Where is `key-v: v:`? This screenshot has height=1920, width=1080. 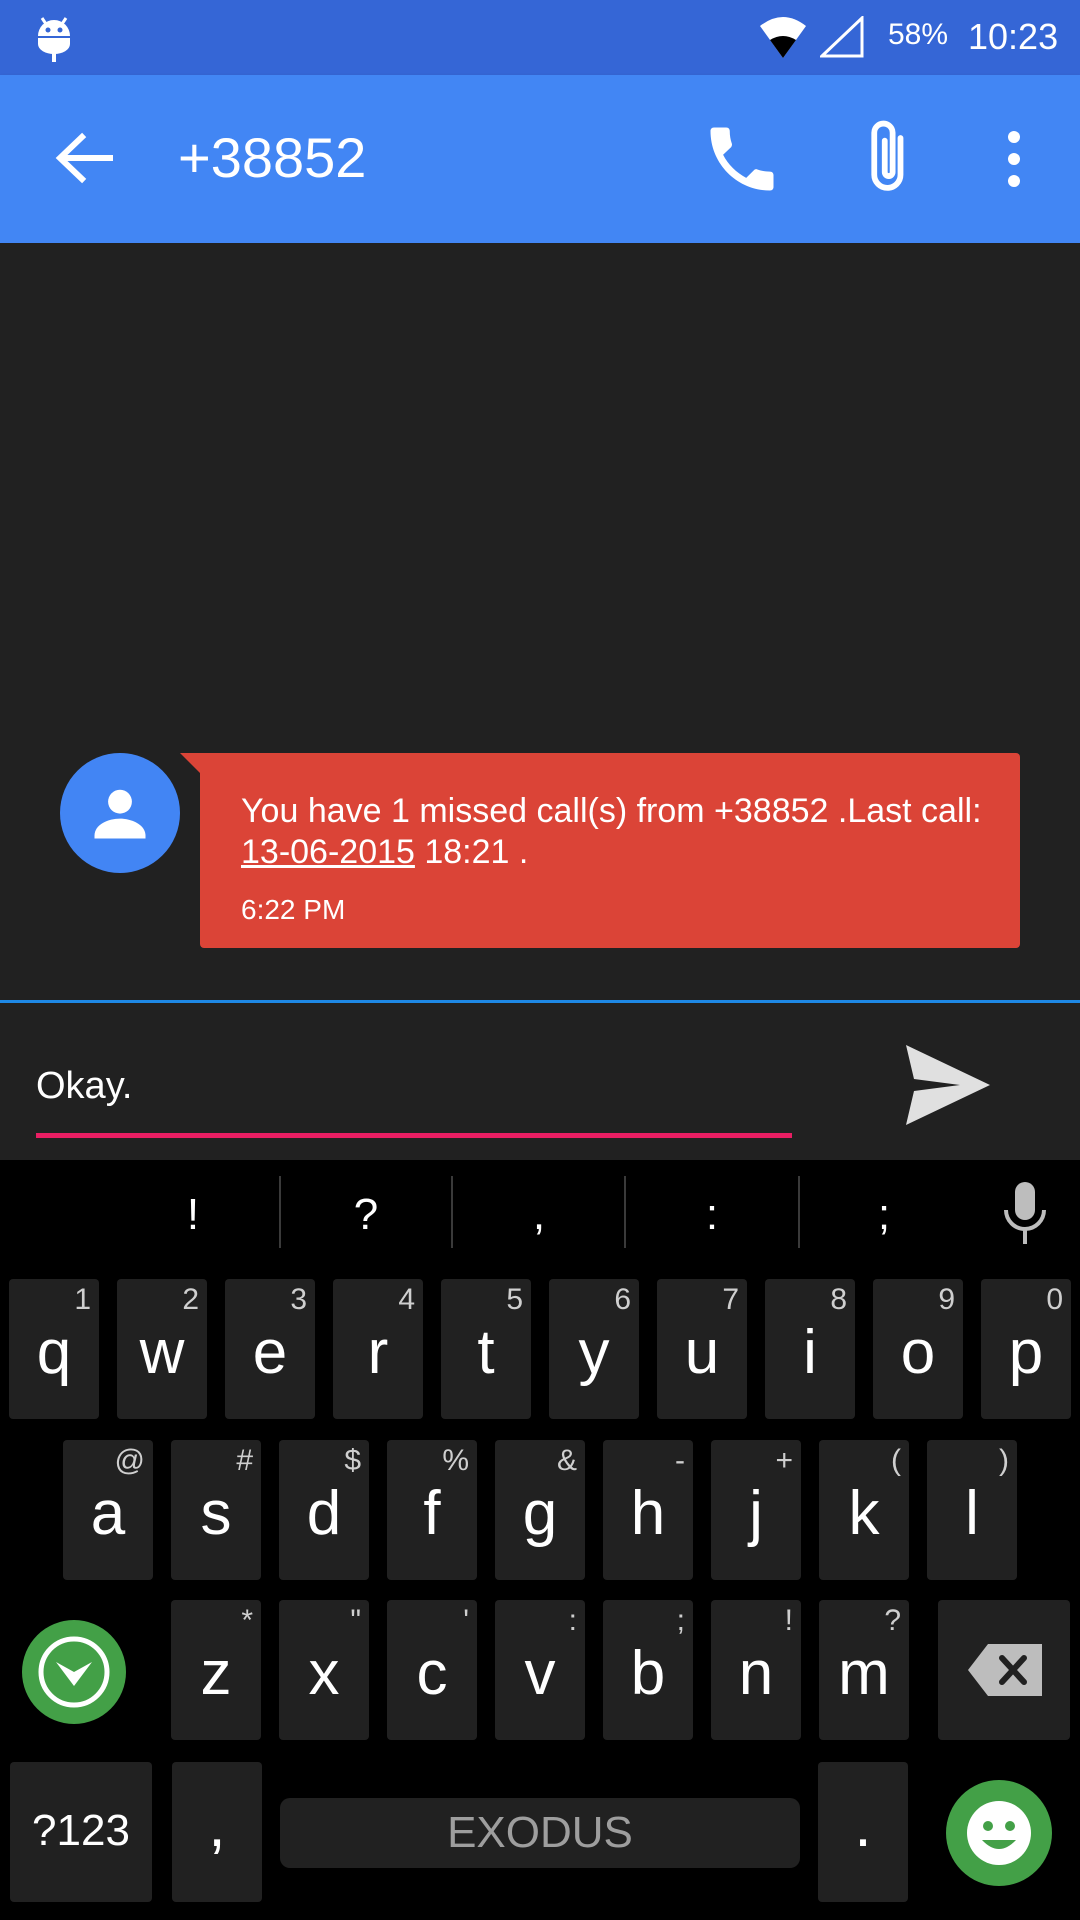 key-v: v: is located at coordinates (540, 1670).